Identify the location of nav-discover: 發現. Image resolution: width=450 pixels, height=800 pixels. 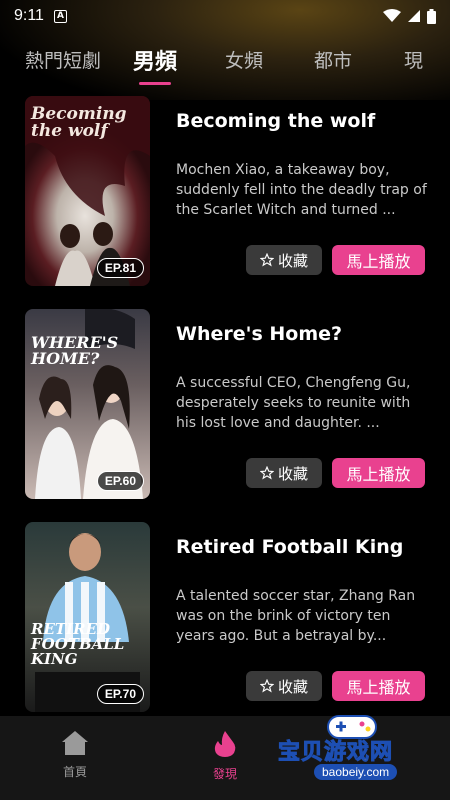
(225, 756).